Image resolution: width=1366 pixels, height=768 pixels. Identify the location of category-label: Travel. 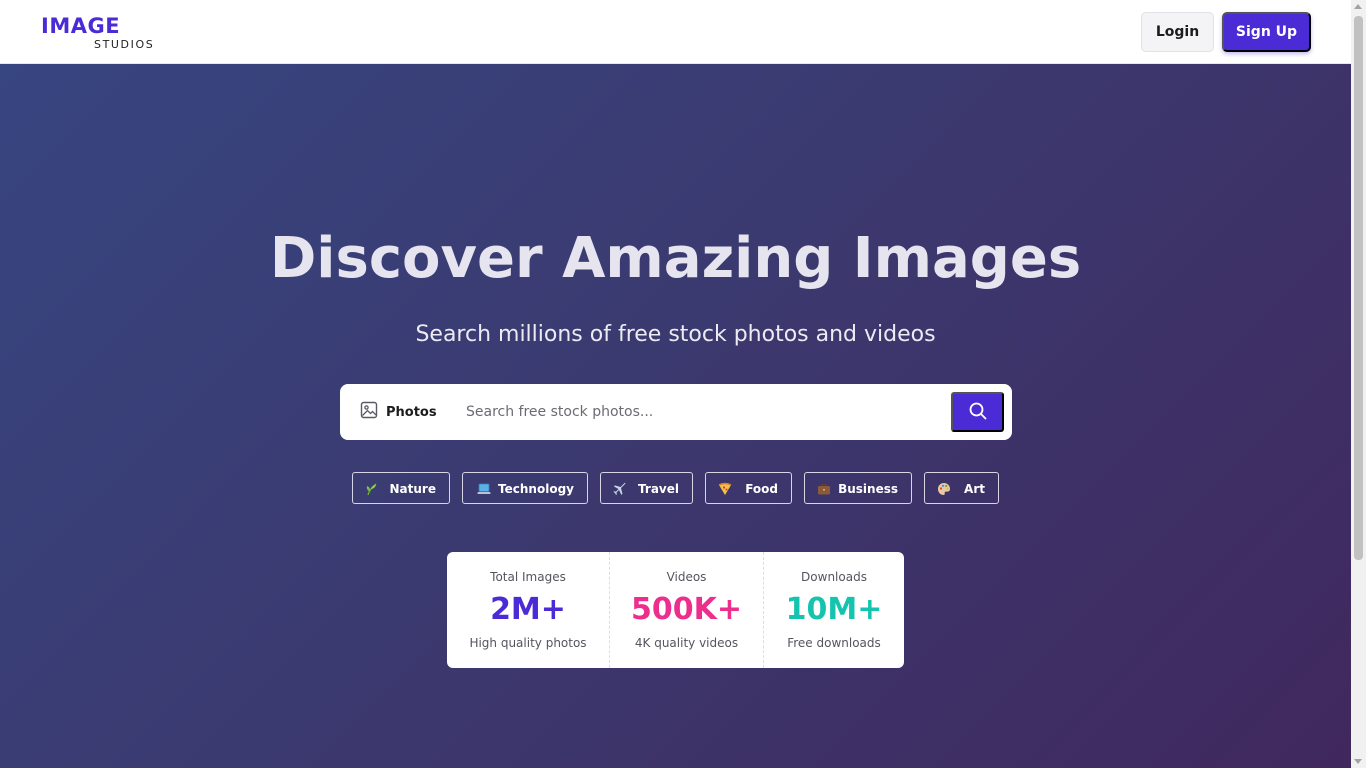
(658, 489).